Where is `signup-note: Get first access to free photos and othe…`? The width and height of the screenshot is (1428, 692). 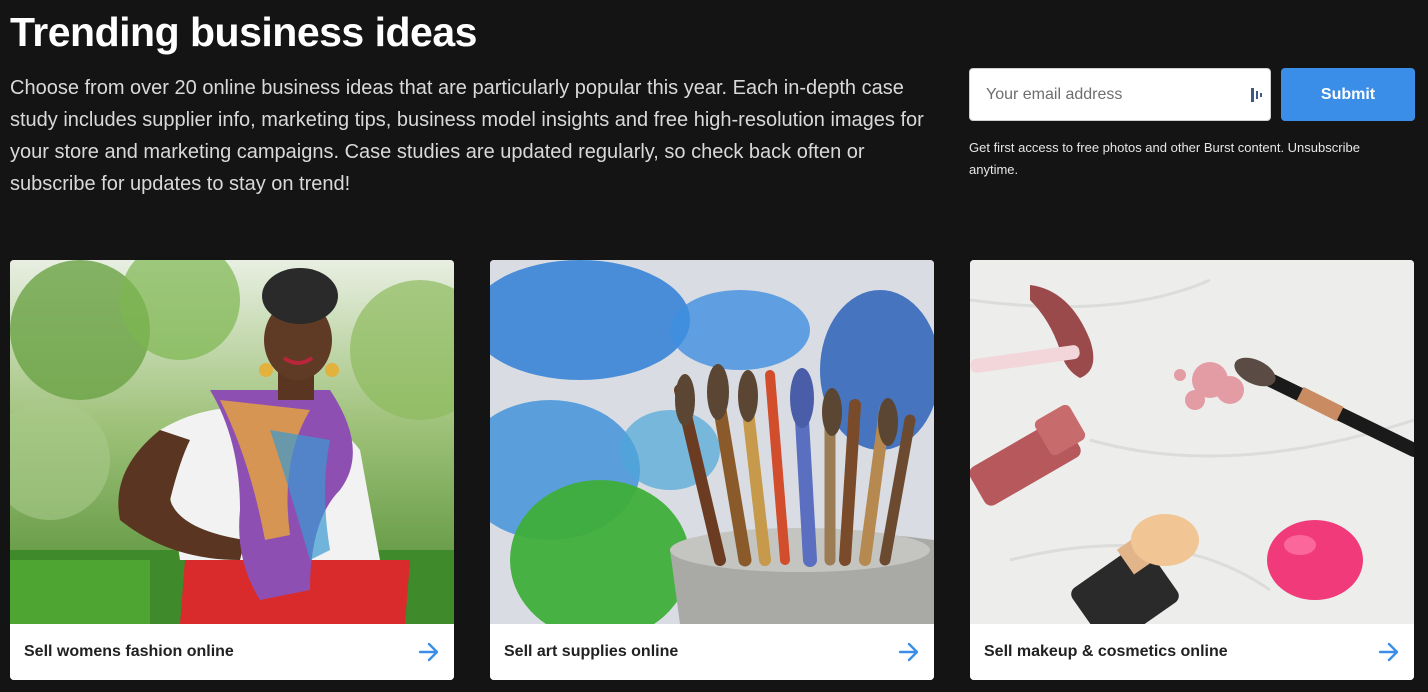
signup-note: Get first access to free photos and othe… is located at coordinates (1164, 158).